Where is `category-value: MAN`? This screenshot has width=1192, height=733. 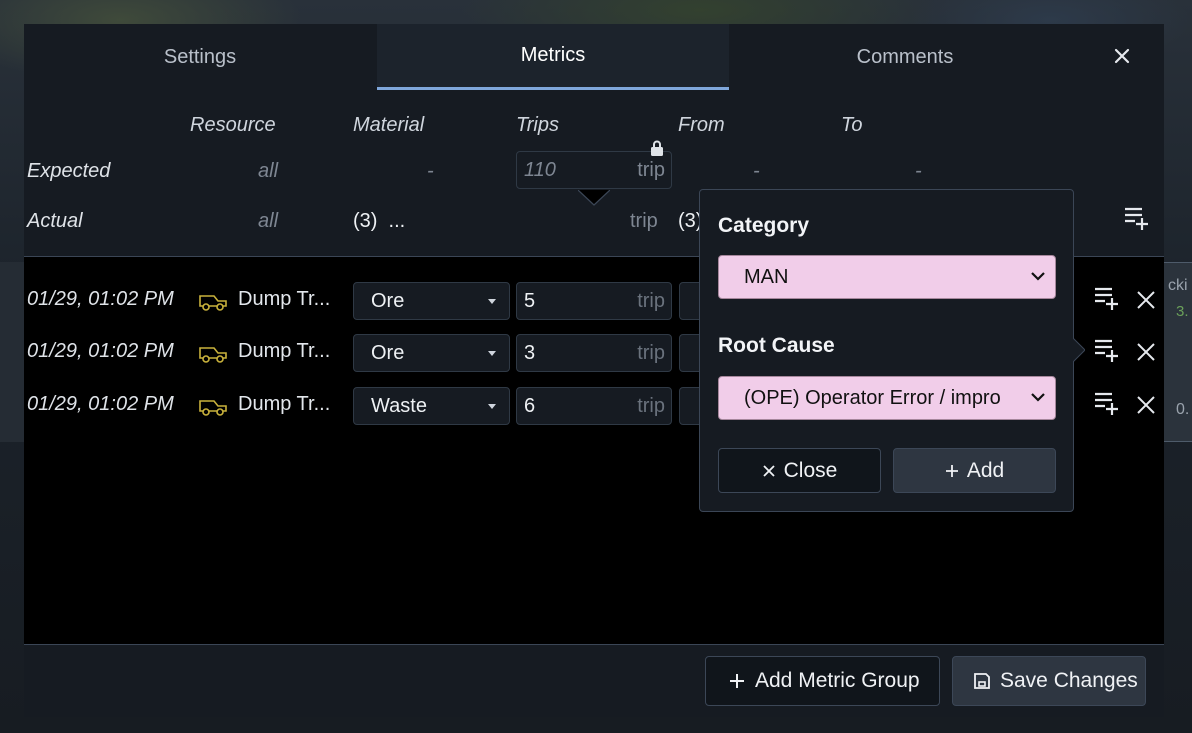 category-value: MAN is located at coordinates (766, 277).